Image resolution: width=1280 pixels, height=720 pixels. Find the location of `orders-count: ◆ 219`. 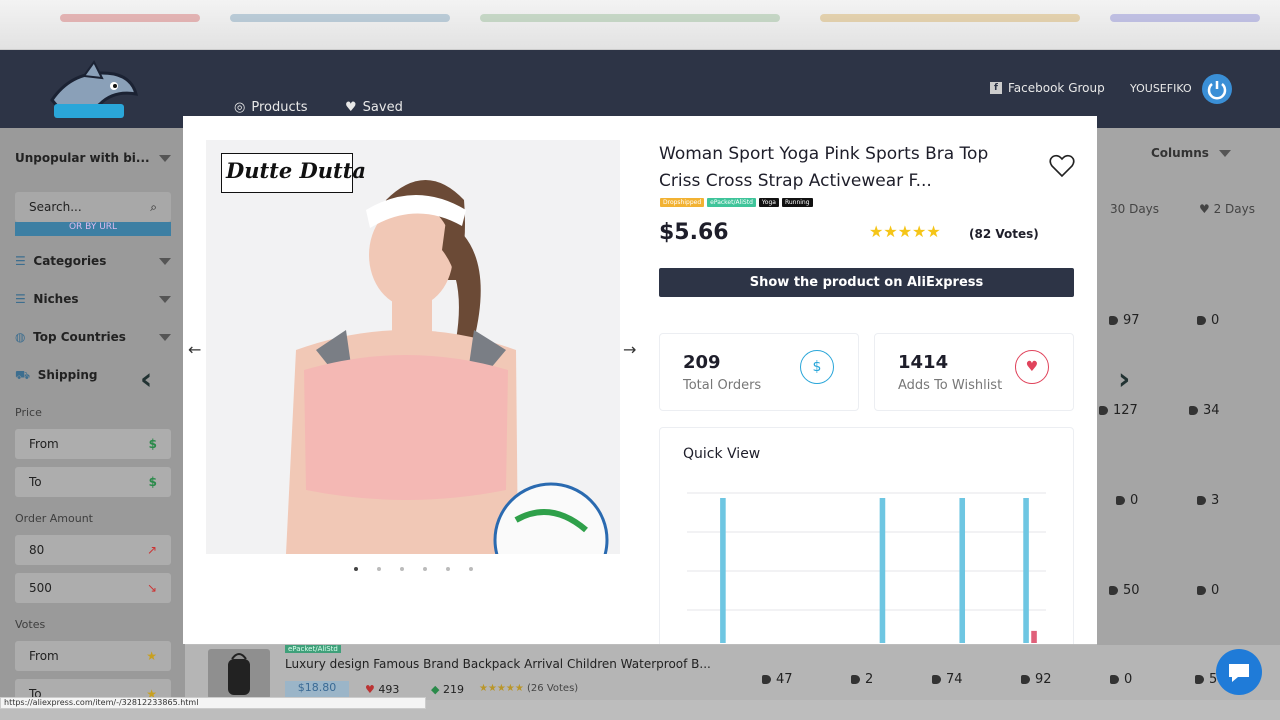

orders-count: ◆ 219 is located at coordinates (447, 689).